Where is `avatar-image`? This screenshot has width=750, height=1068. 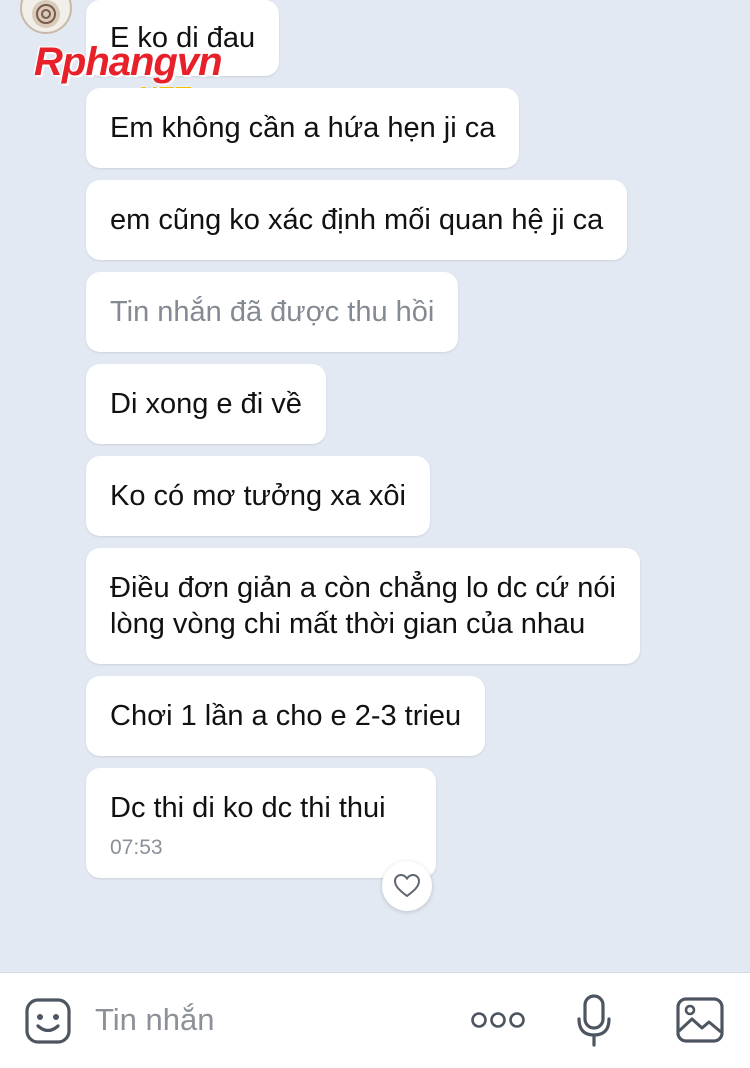 avatar-image is located at coordinates (46, 14).